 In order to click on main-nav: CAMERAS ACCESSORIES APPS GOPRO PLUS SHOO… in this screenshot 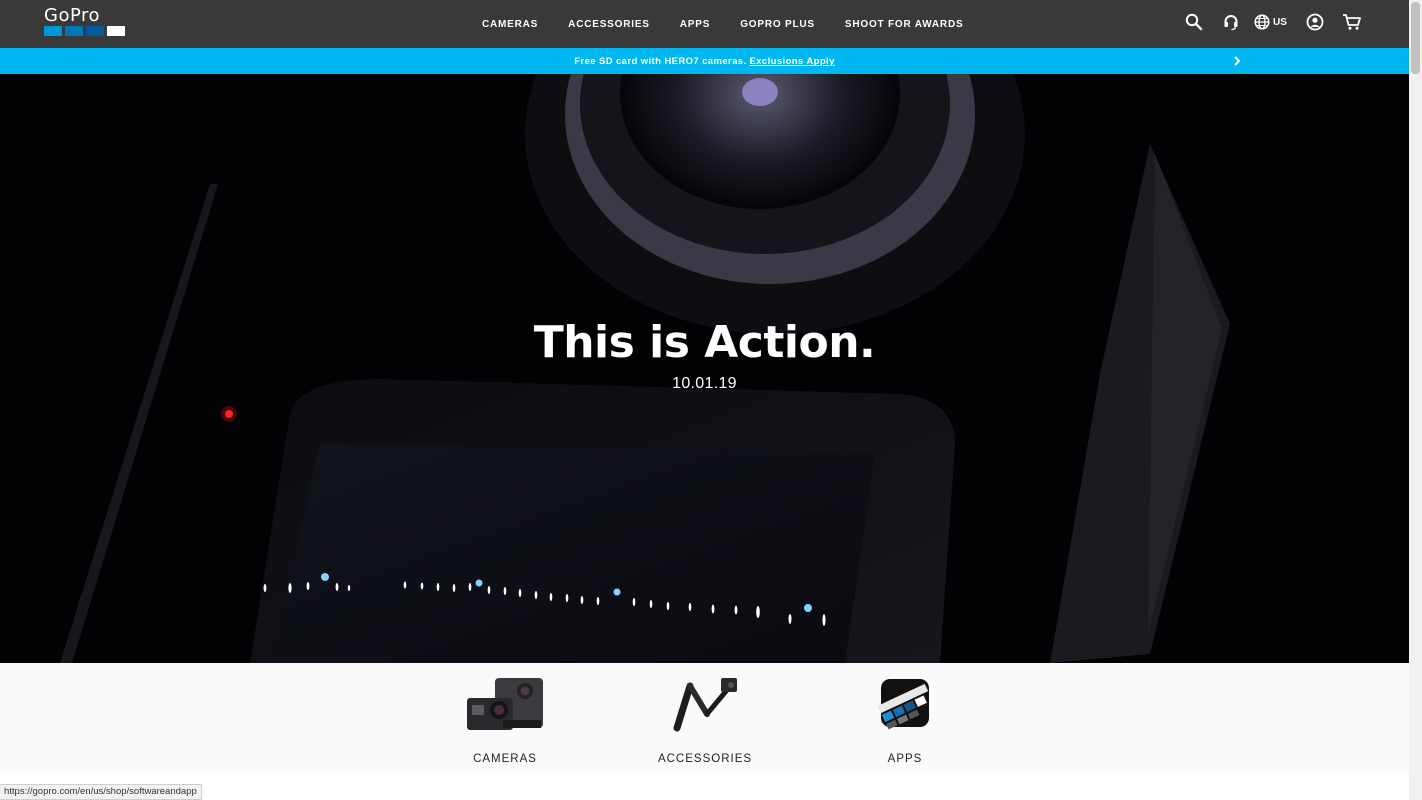, I will do `click(731, 24)`.